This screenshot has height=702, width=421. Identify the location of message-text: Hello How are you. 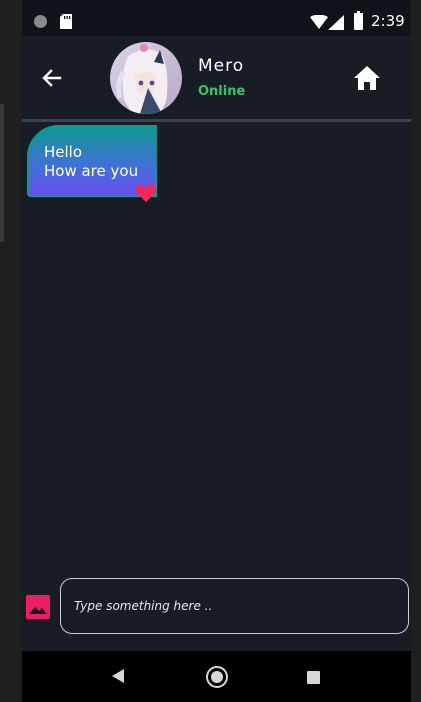
(91, 162).